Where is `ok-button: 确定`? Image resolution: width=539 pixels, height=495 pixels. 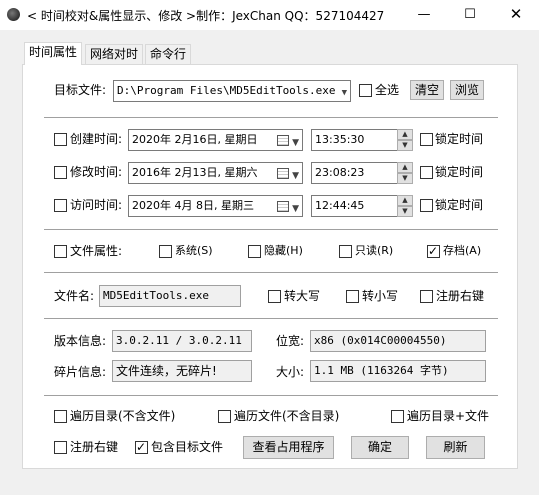 ok-button: 确定 is located at coordinates (380, 447).